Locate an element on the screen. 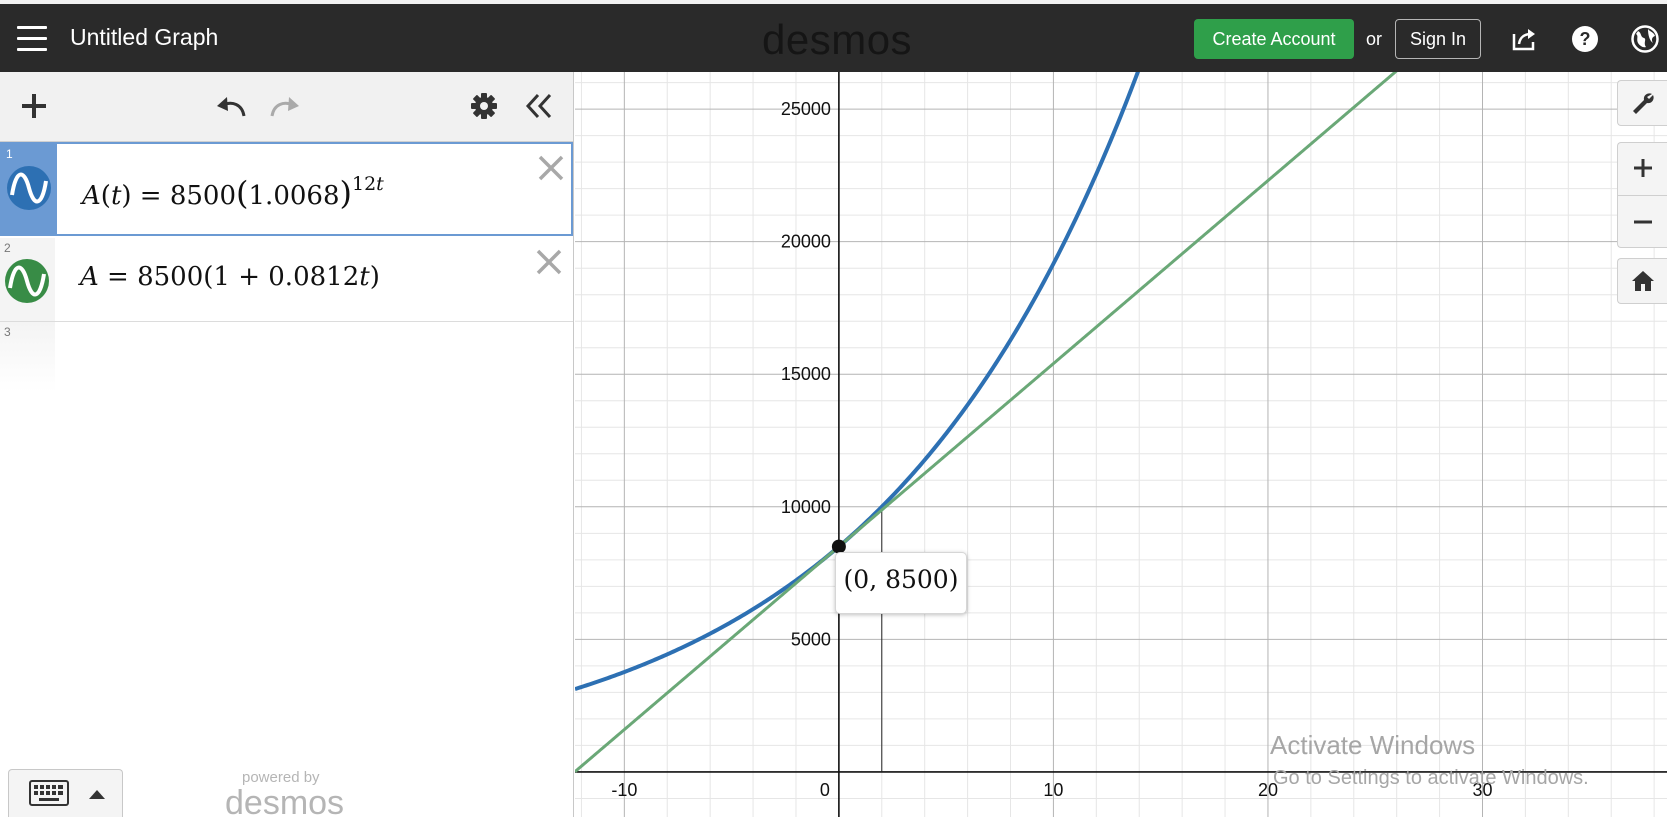  zoom-out-icon is located at coordinates (1643, 222).